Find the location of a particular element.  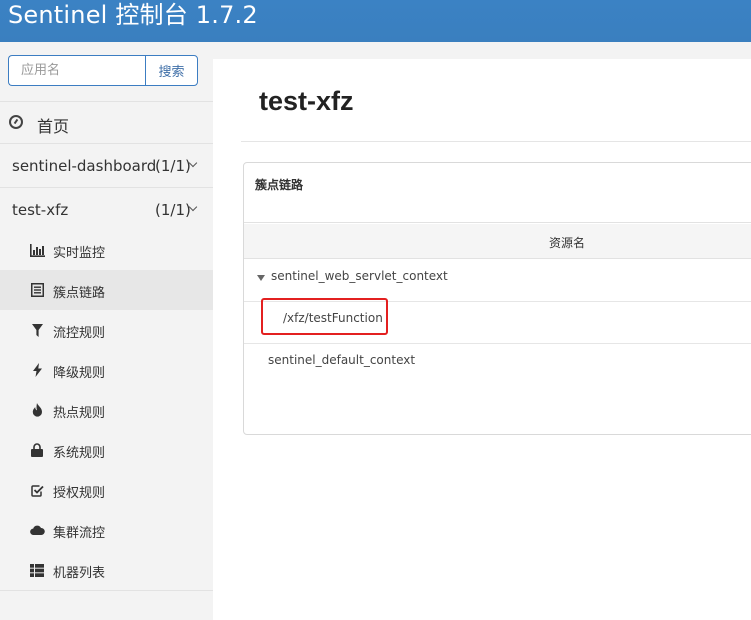

divider is located at coordinates (106, 590).